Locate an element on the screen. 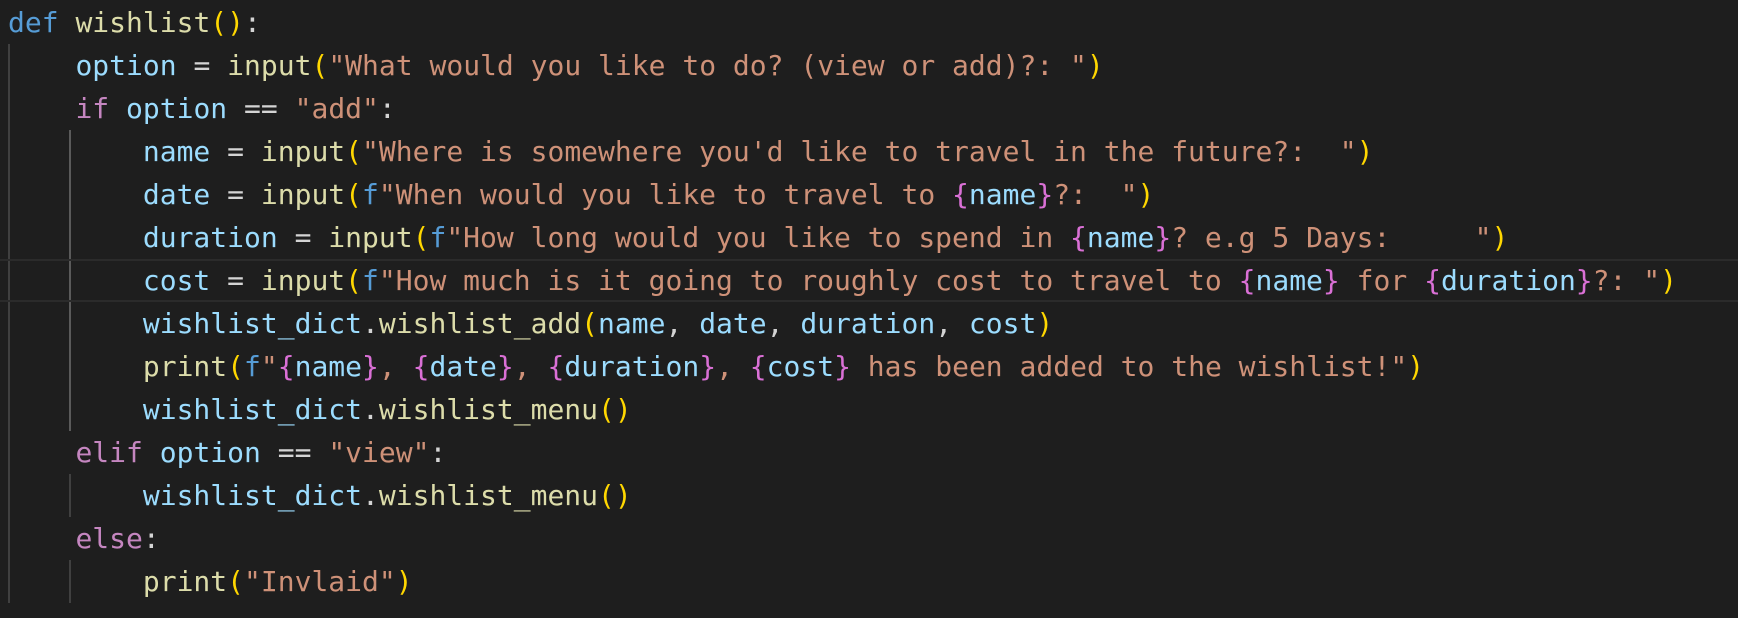 This screenshot has width=1738, height=618. code-line: def wishlist(): is located at coordinates (869, 22).